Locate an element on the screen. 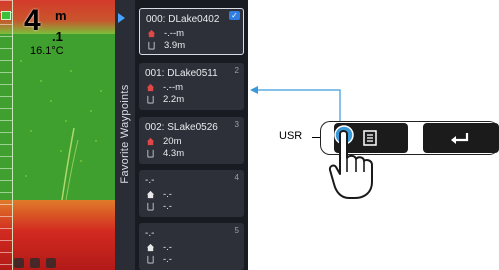 The height and width of the screenshot is (270, 499). depth-ruler is located at coordinates (6, 135).